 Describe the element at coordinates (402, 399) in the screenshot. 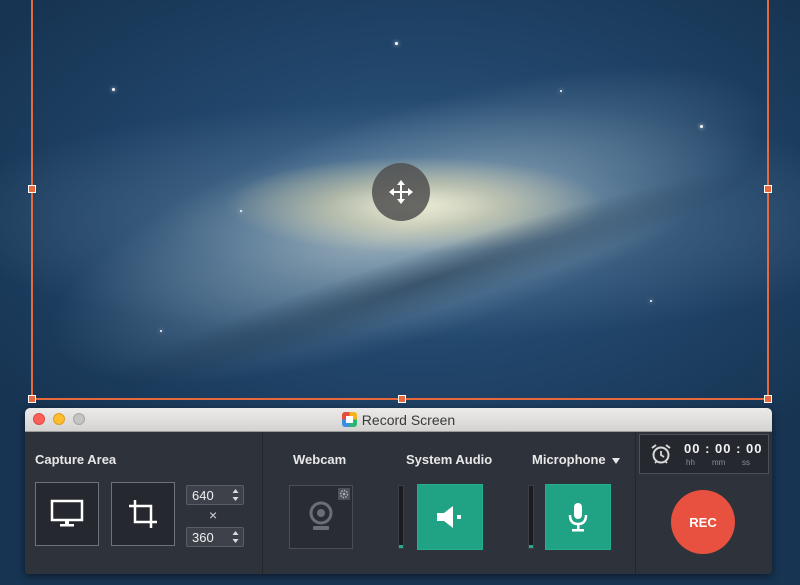

I see `resize-handle-bottom` at that location.